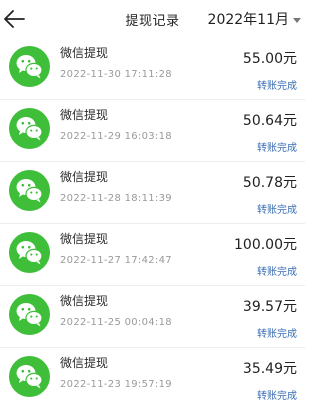 The width and height of the screenshot is (320, 409). Describe the element at coordinates (248, 20) in the screenshot. I see `month-label: 2022年11月` at that location.